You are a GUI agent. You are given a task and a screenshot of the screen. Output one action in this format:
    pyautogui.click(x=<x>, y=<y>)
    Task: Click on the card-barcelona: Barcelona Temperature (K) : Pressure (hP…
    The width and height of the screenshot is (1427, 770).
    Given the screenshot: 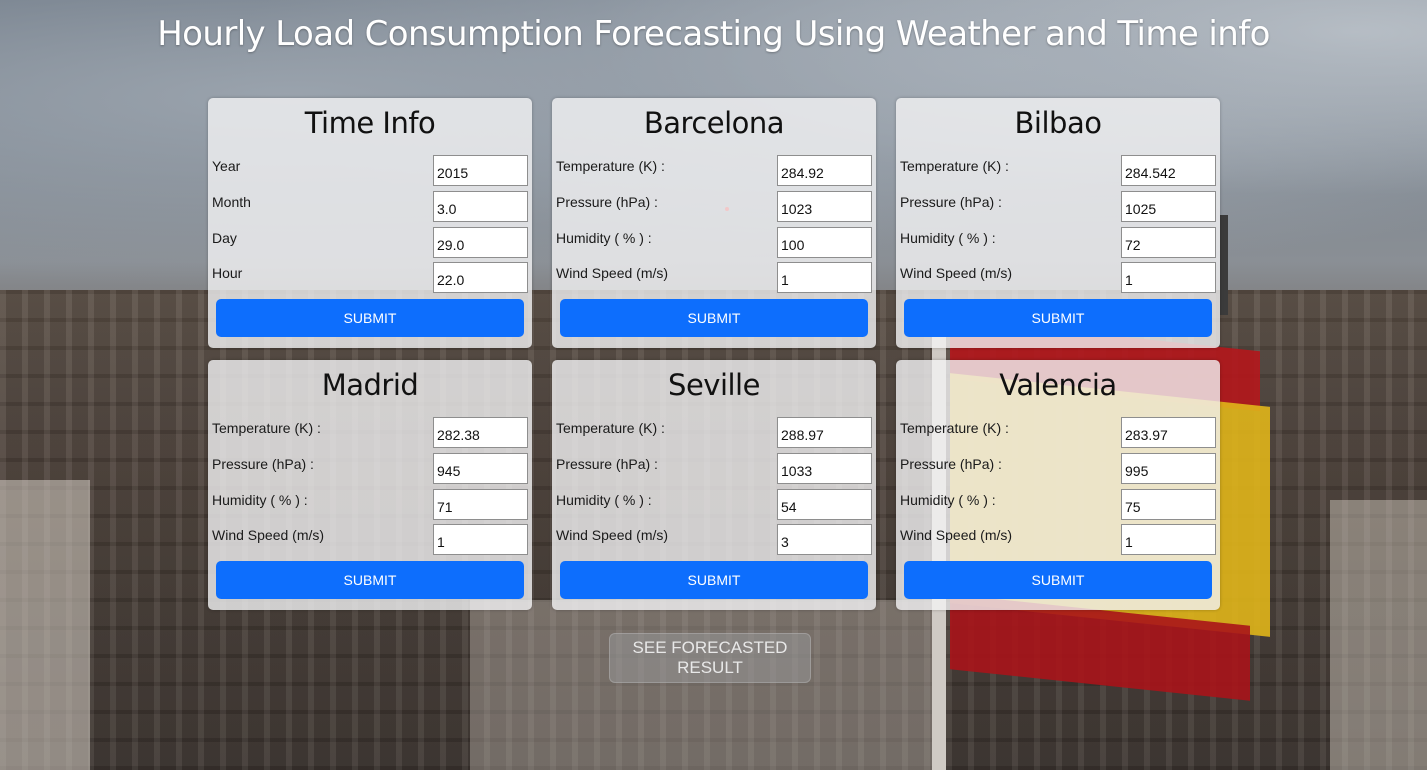 What is the action you would take?
    pyautogui.click(x=714, y=223)
    